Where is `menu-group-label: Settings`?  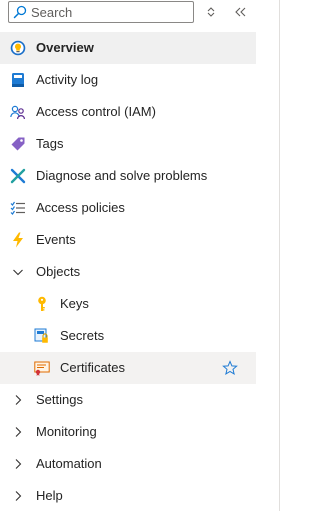
menu-group-label: Settings is located at coordinates (59, 399).